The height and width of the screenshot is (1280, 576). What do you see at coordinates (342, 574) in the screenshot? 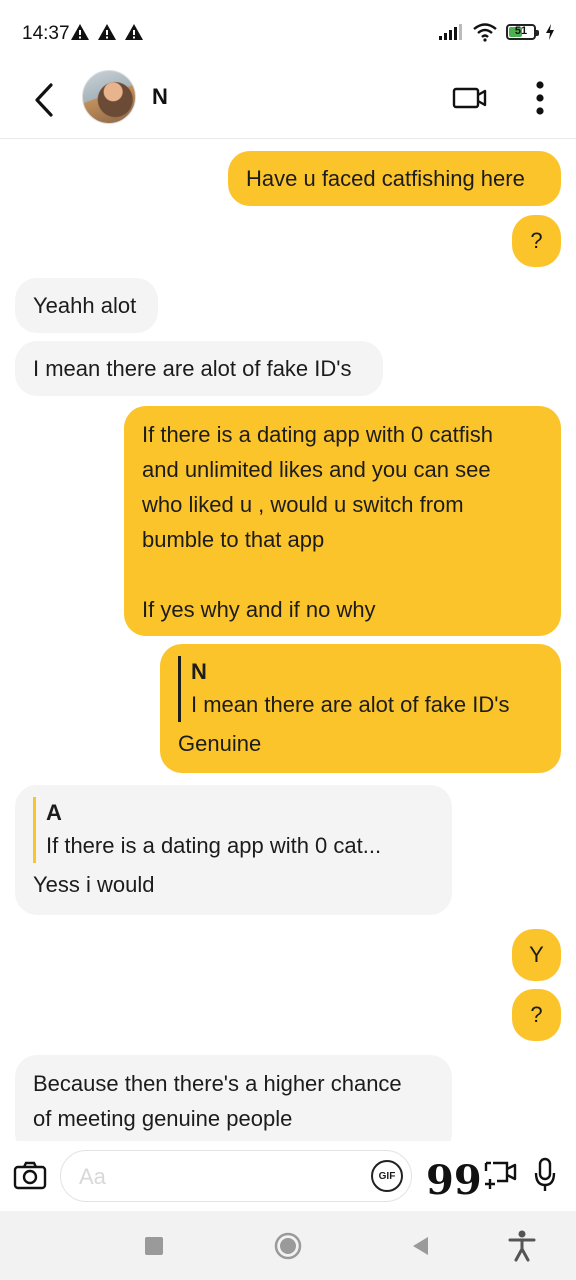
I see `message-line` at bounding box center [342, 574].